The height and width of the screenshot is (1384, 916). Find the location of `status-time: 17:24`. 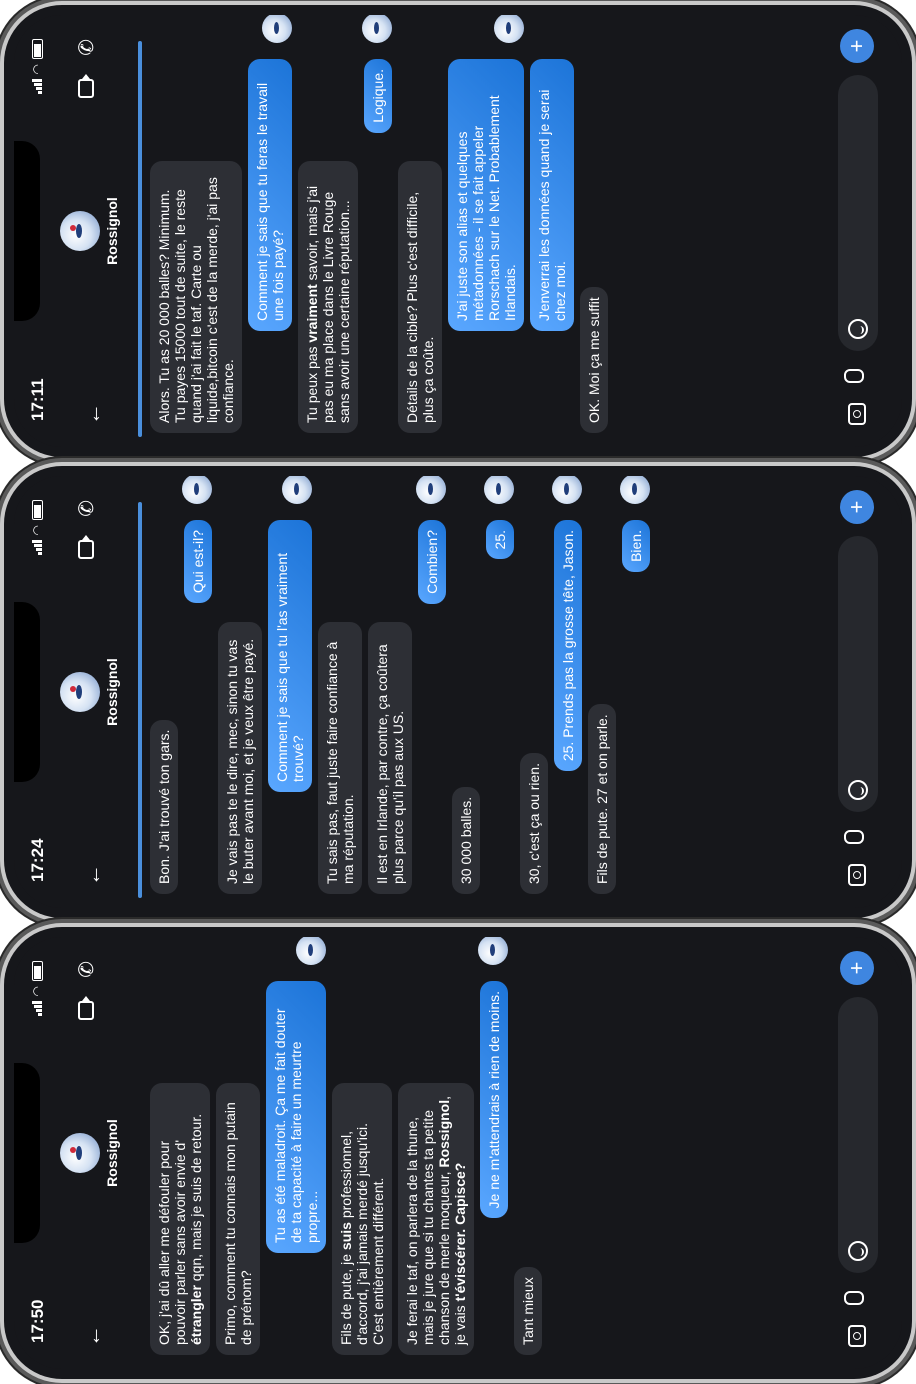

status-time: 17:24 is located at coordinates (37, 860).